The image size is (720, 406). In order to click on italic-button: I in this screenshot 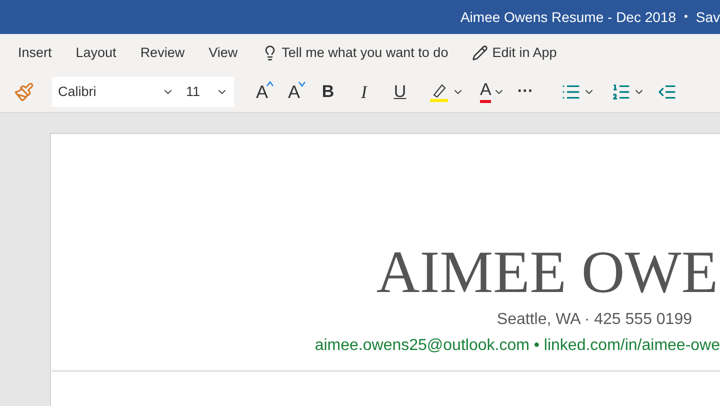, I will do `click(364, 92)`.